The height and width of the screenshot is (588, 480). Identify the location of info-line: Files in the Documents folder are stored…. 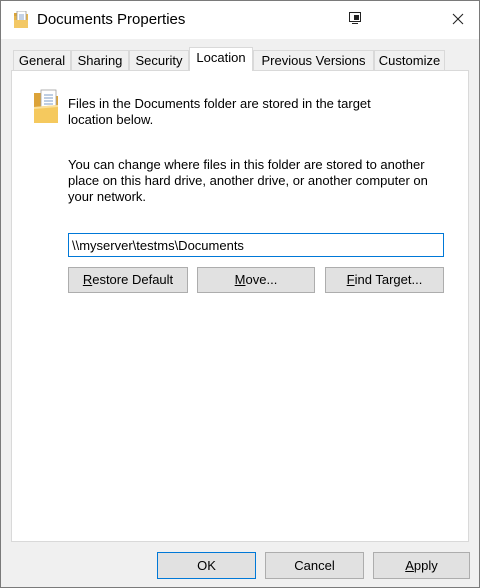
(219, 103).